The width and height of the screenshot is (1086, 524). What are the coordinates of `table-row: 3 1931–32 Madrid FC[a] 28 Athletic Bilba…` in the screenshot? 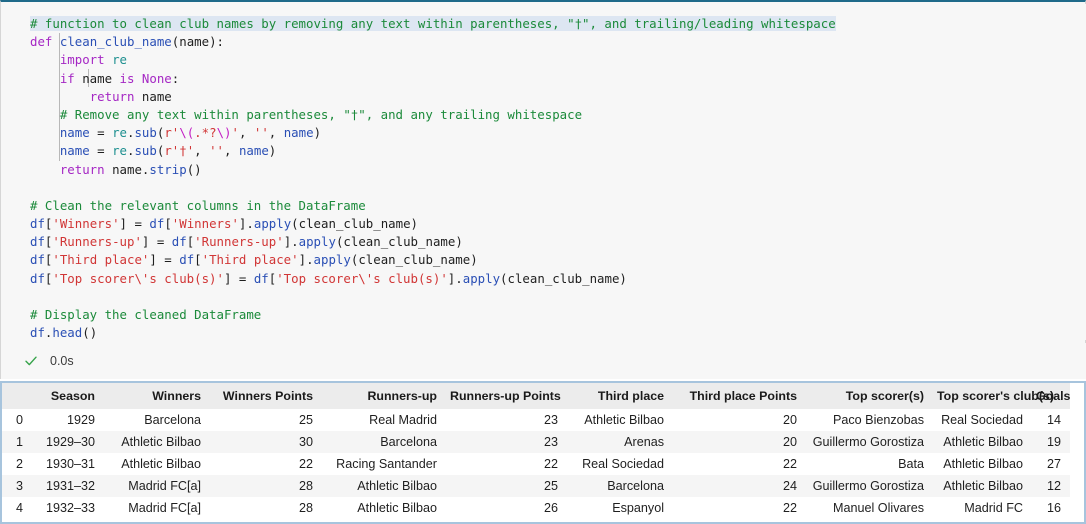 It's located at (536, 486).